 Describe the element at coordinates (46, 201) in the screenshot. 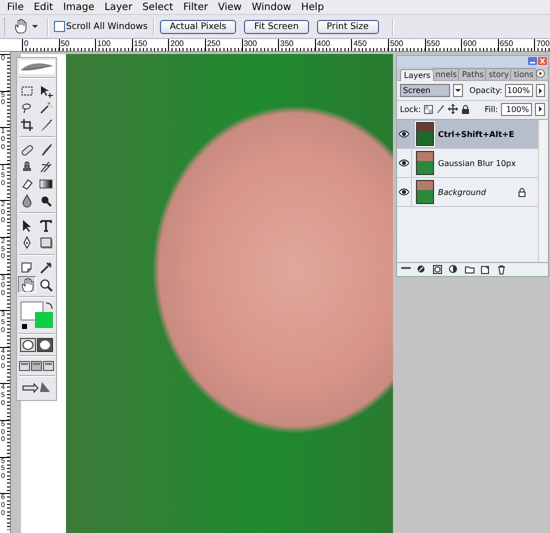

I see `burn-icon` at that location.